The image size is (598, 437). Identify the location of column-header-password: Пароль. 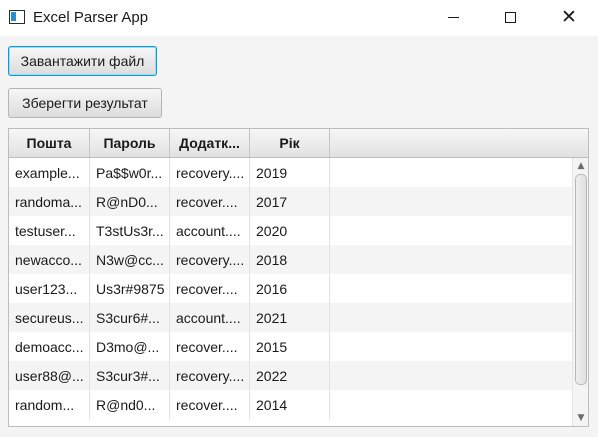
(130, 143).